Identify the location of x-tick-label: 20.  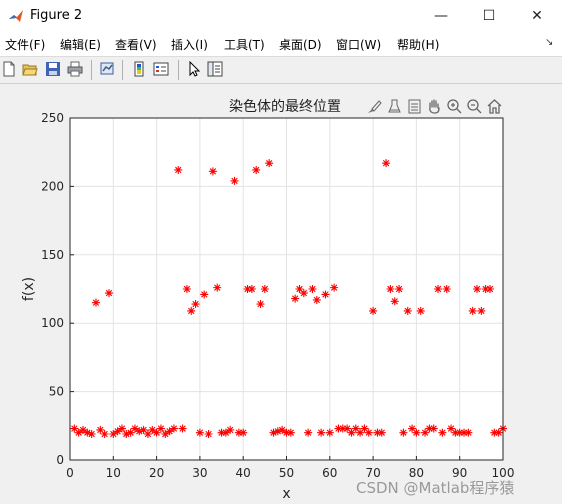
(156, 473).